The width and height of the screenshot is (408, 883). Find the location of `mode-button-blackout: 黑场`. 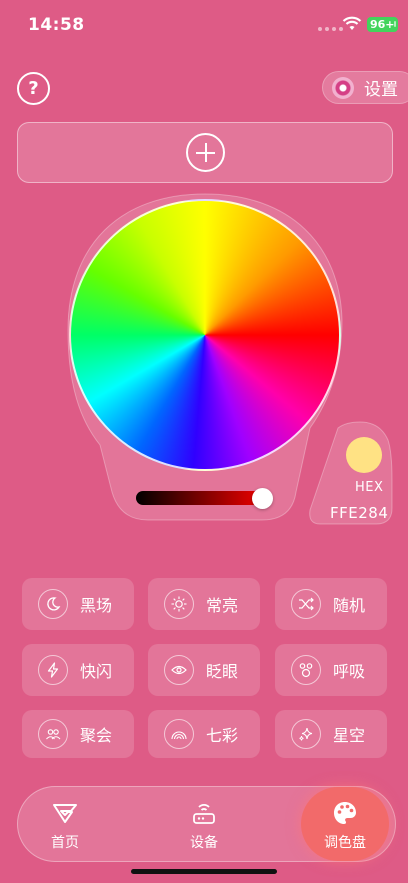

mode-button-blackout: 黑场 is located at coordinates (78, 604).